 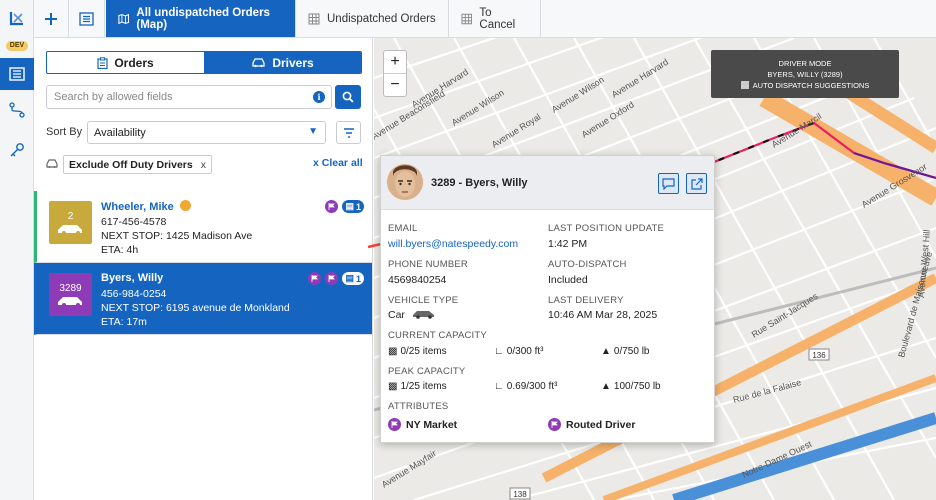 What do you see at coordinates (348, 97) in the screenshot?
I see `search-button` at bounding box center [348, 97].